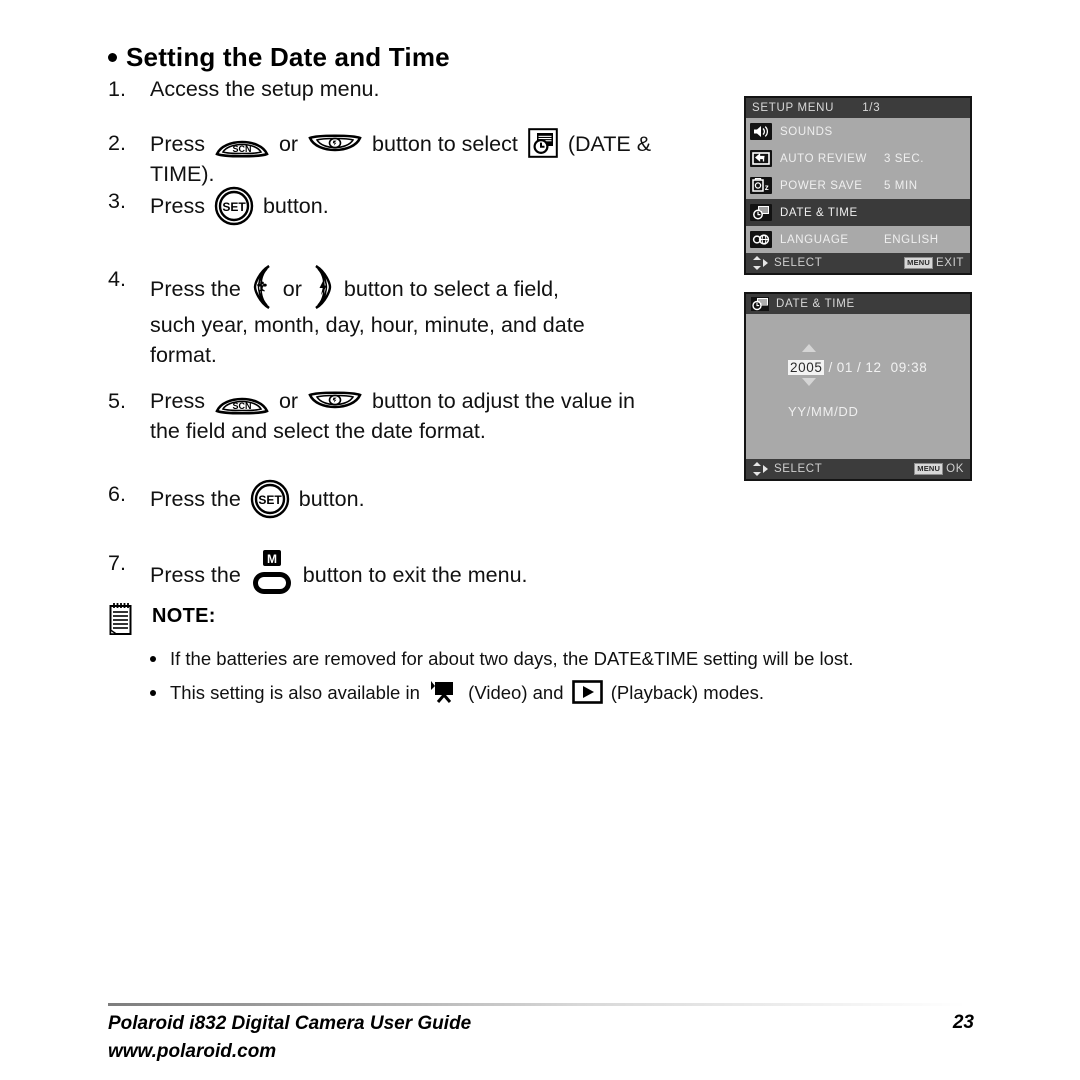 Image resolution: width=1080 pixels, height=1080 pixels. What do you see at coordinates (445, 144) in the screenshot?
I see `step-2-post: button to select` at bounding box center [445, 144].